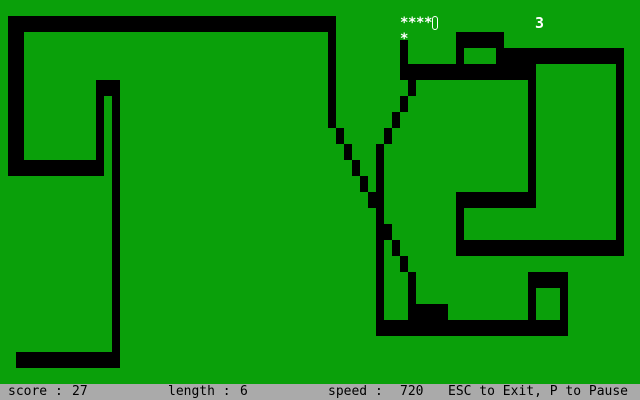 The image size is (640, 400). Describe the element at coordinates (199, 391) in the screenshot. I see `length-label: length :` at that location.